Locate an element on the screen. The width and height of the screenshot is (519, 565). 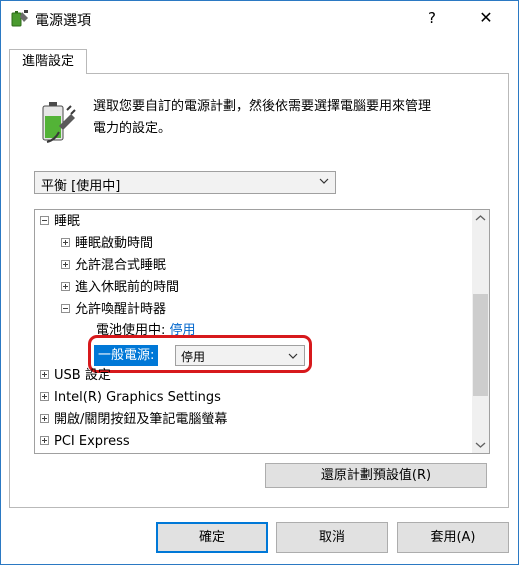
cancel-button: 取消 is located at coordinates (332, 537).